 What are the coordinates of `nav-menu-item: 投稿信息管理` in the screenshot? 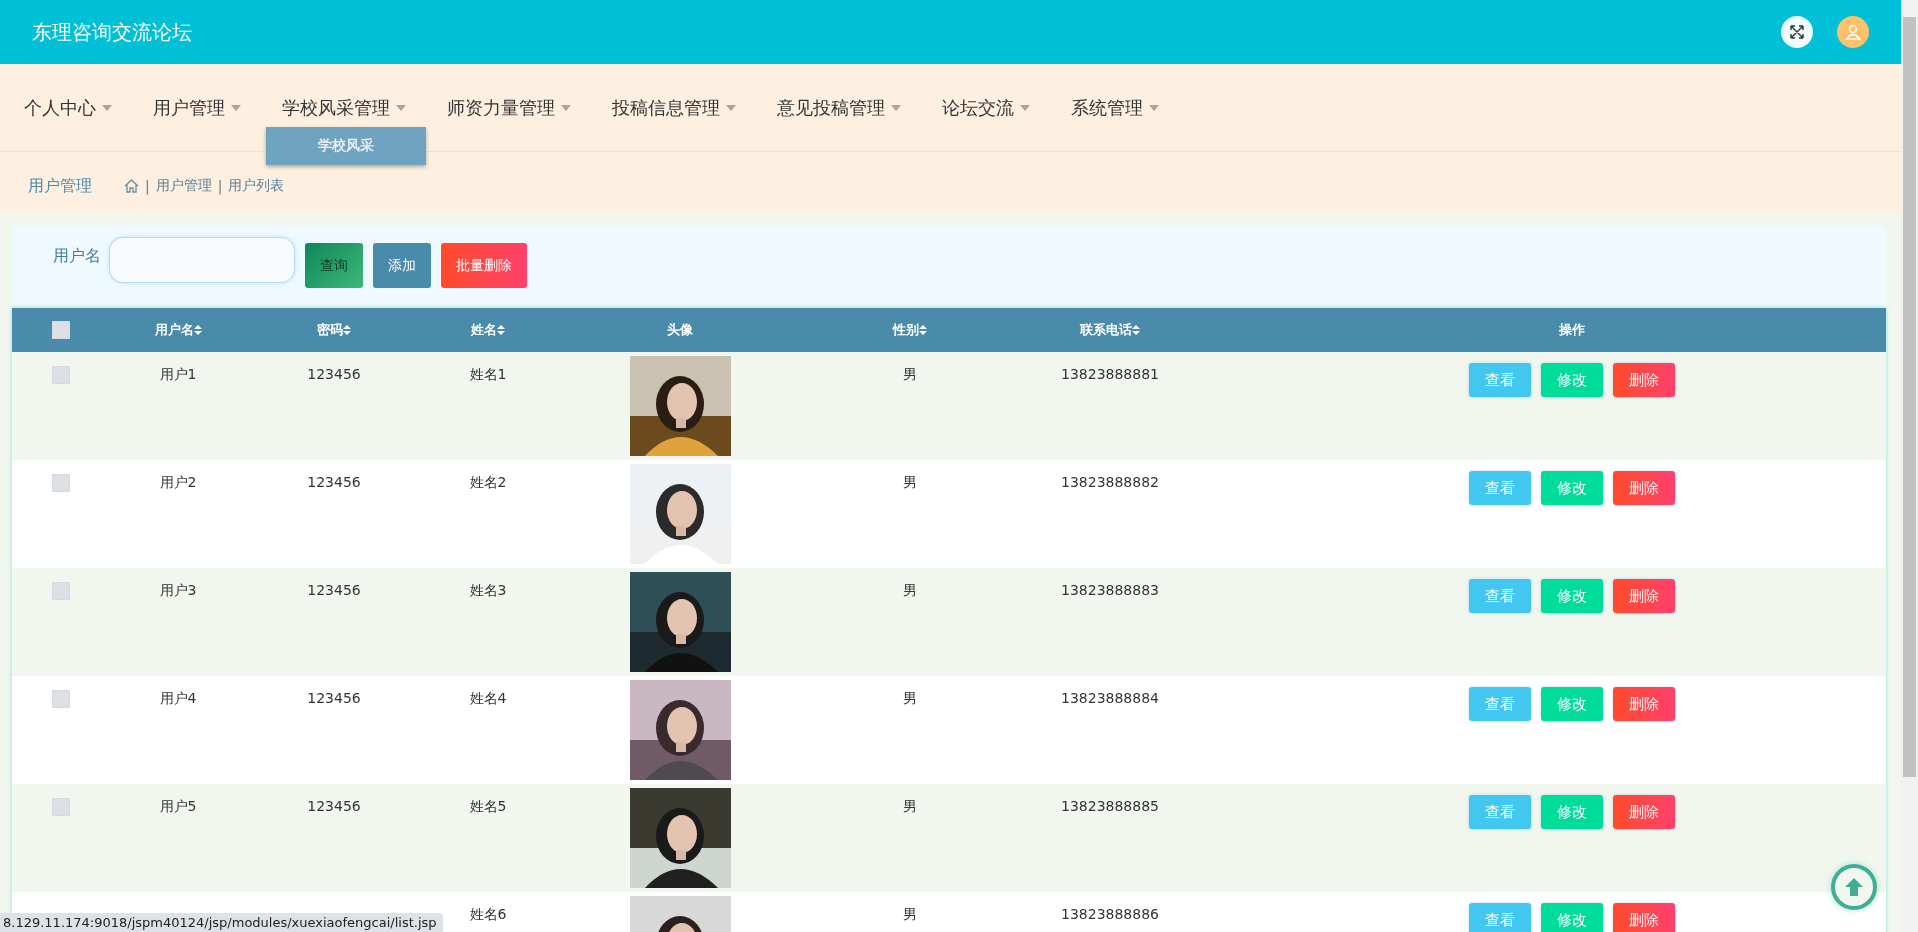 It's located at (666, 107).